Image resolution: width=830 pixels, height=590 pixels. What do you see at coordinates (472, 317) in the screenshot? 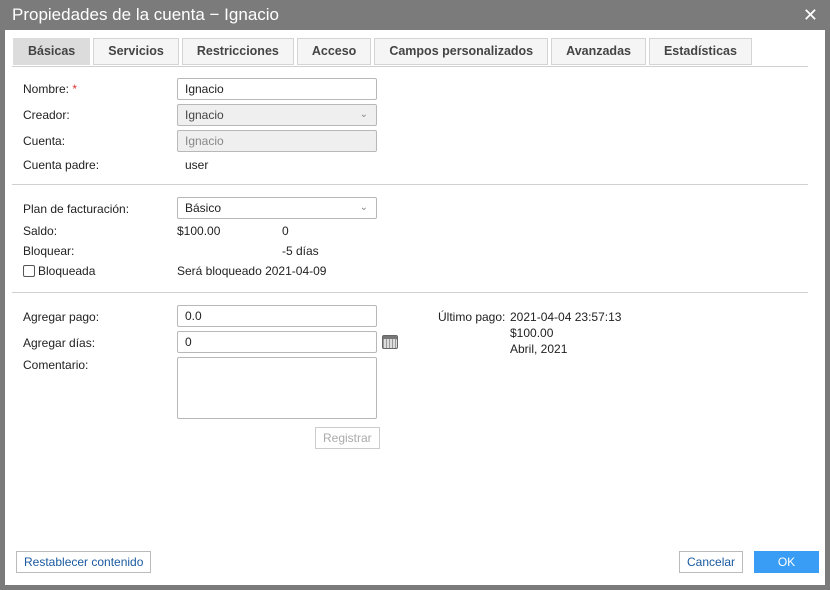
I see `ultimo-pago-label: Último pago:` at bounding box center [472, 317].